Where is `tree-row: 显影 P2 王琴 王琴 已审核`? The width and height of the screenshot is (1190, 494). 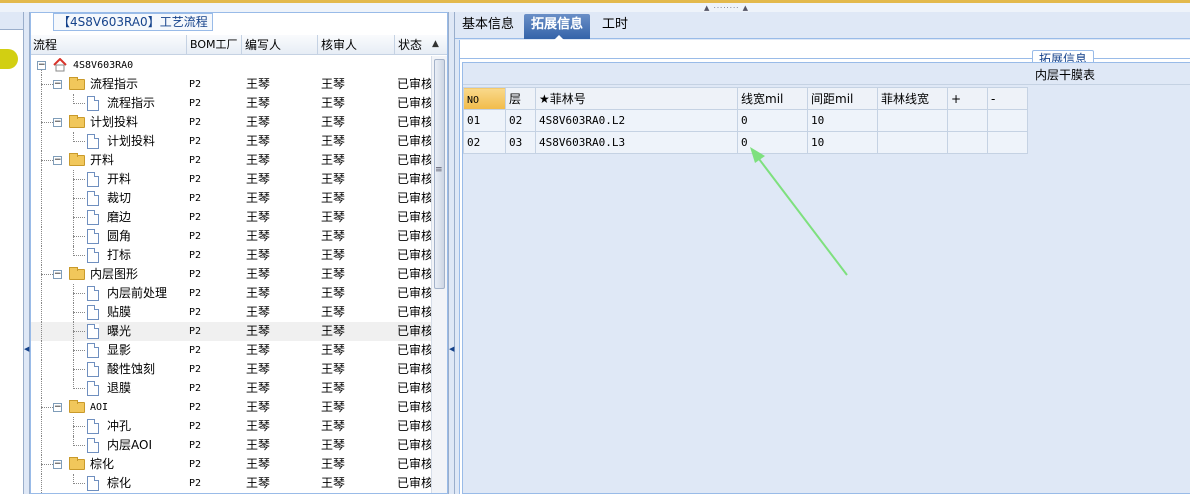
tree-row: 显影 P2 王琴 王琴 已审核 is located at coordinates (231, 350).